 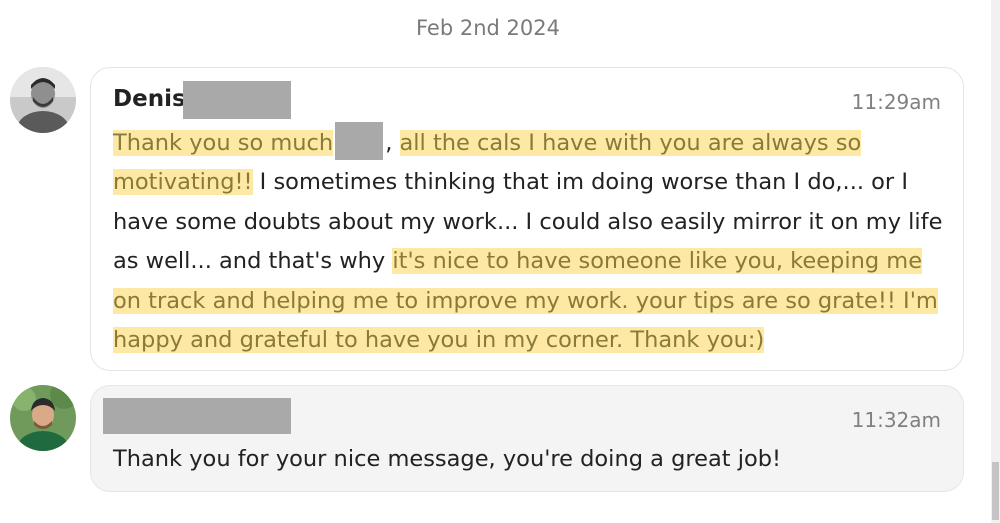 What do you see at coordinates (149, 99) in the screenshot?
I see `sender-name: Denis` at bounding box center [149, 99].